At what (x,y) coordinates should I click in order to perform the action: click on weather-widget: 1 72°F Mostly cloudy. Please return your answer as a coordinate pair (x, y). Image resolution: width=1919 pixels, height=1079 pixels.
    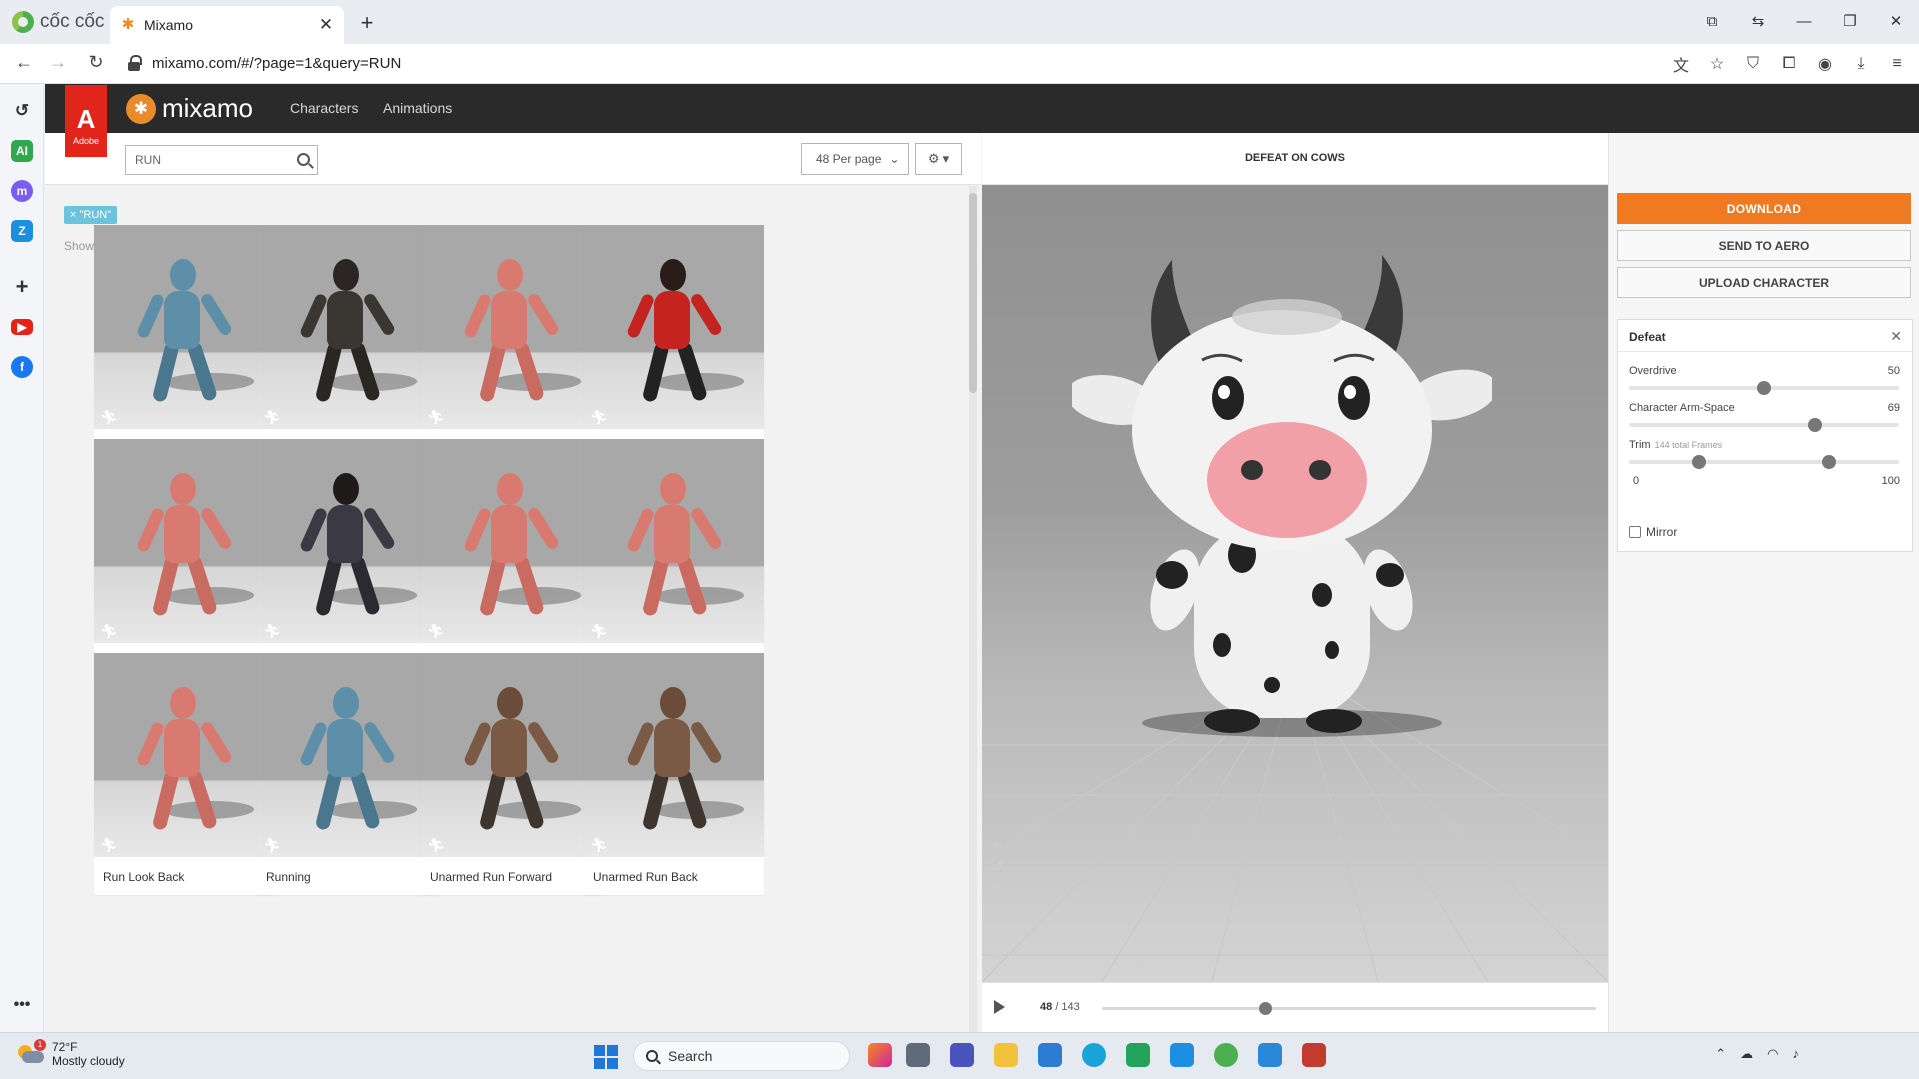
    Looking at the image, I should click on (70, 1053).